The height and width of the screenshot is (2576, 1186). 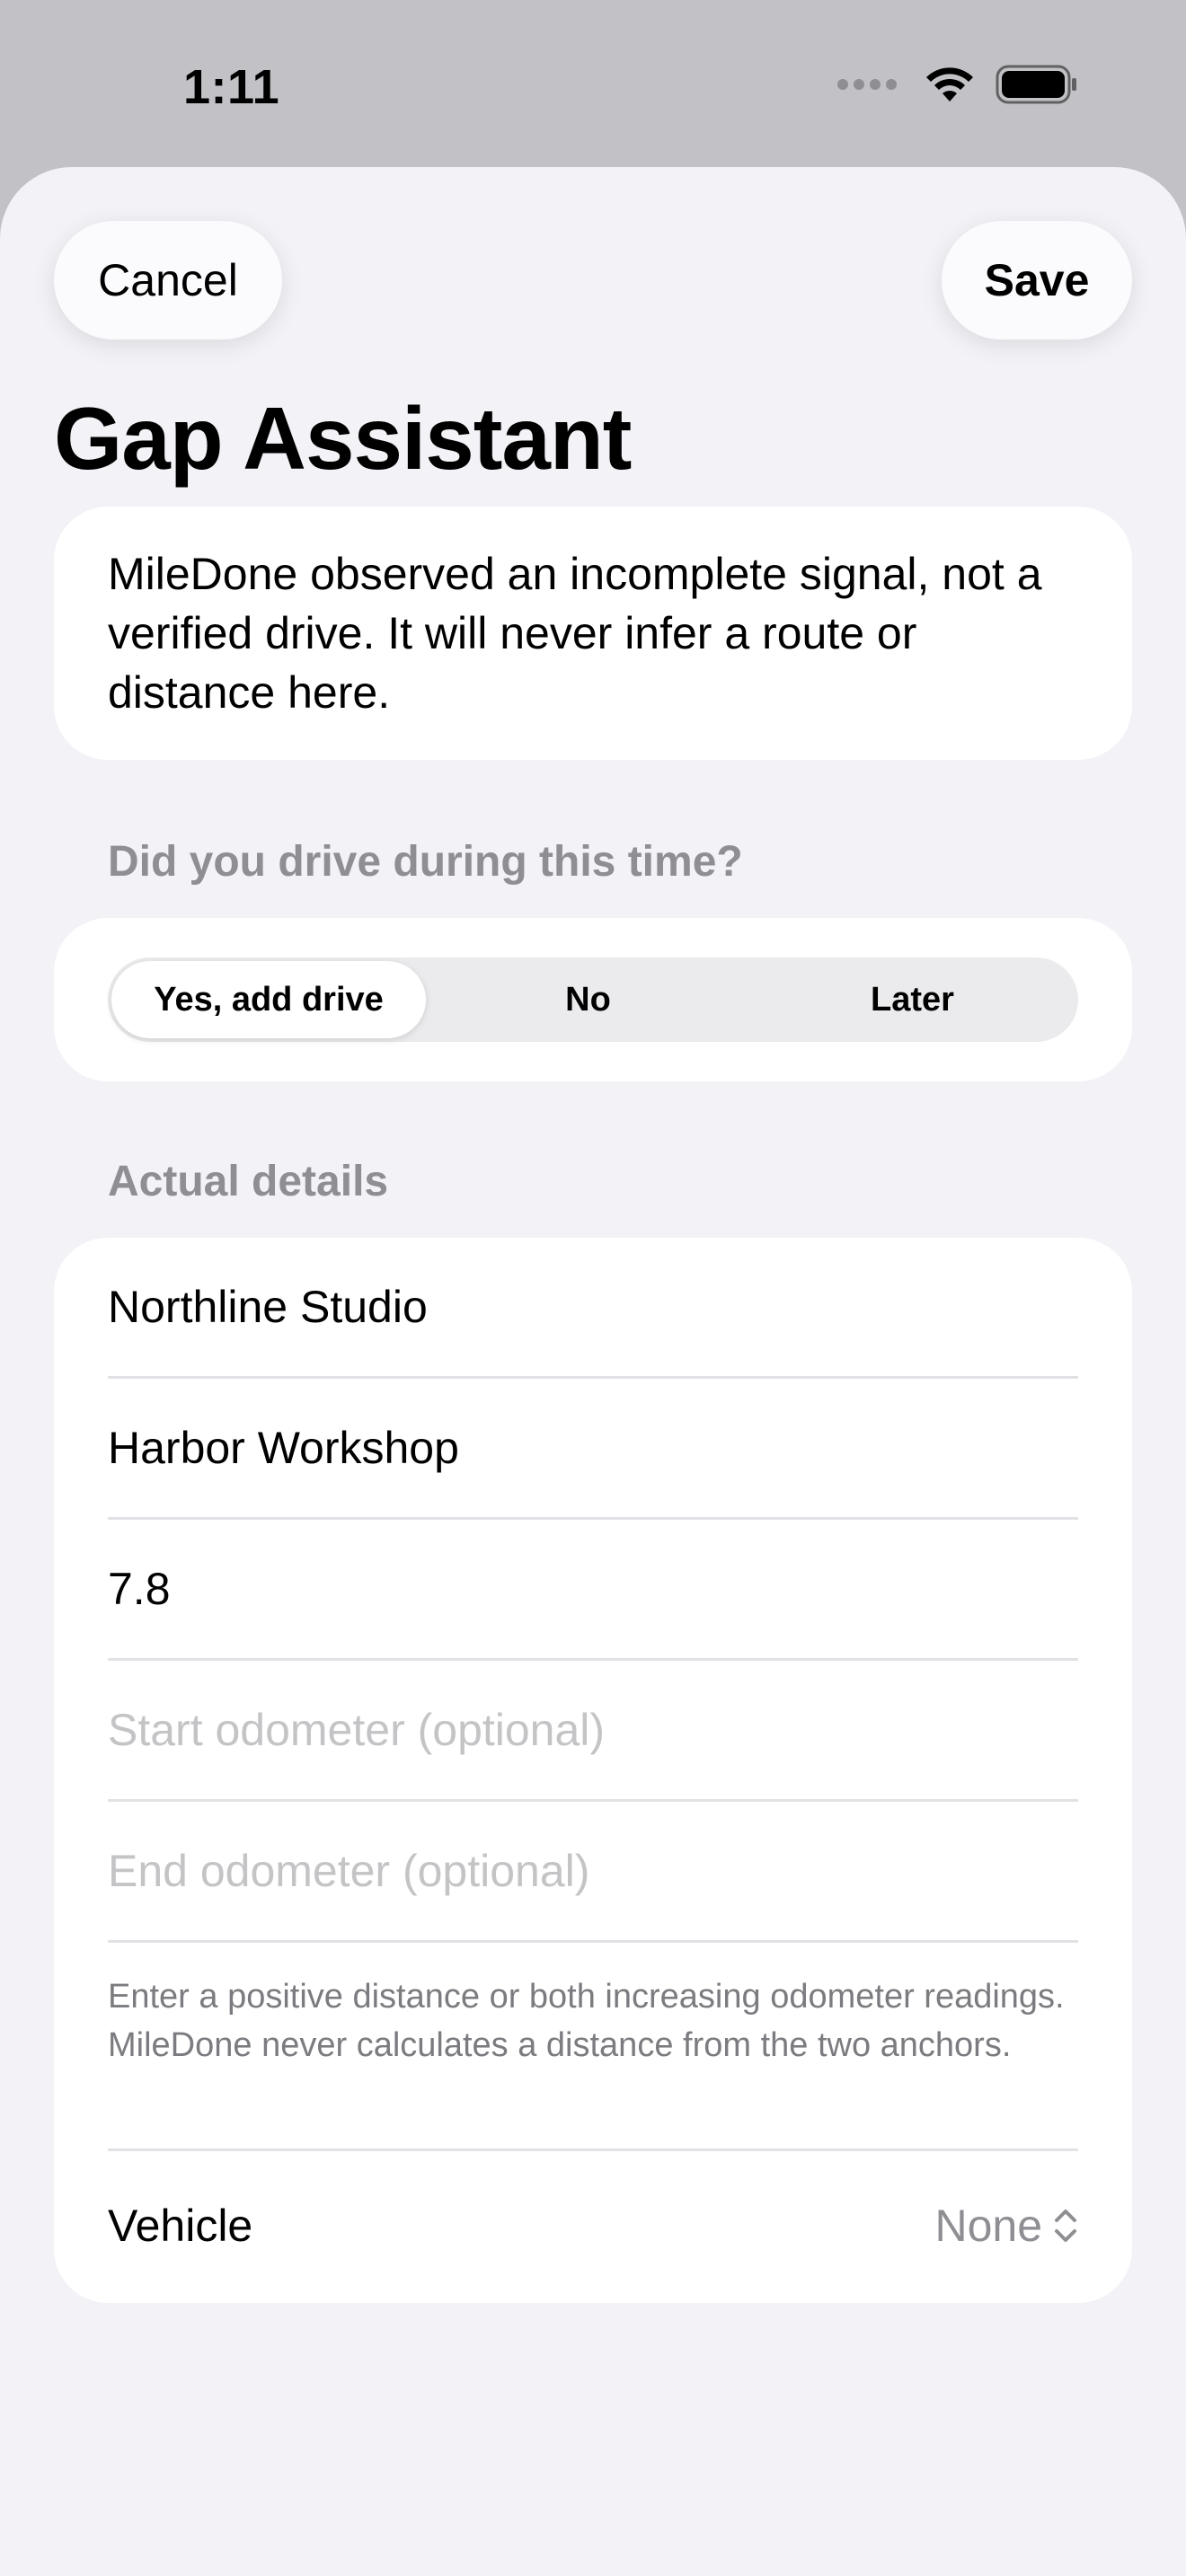 I want to click on start-location-value: Northline Studio, so click(x=268, y=1307).